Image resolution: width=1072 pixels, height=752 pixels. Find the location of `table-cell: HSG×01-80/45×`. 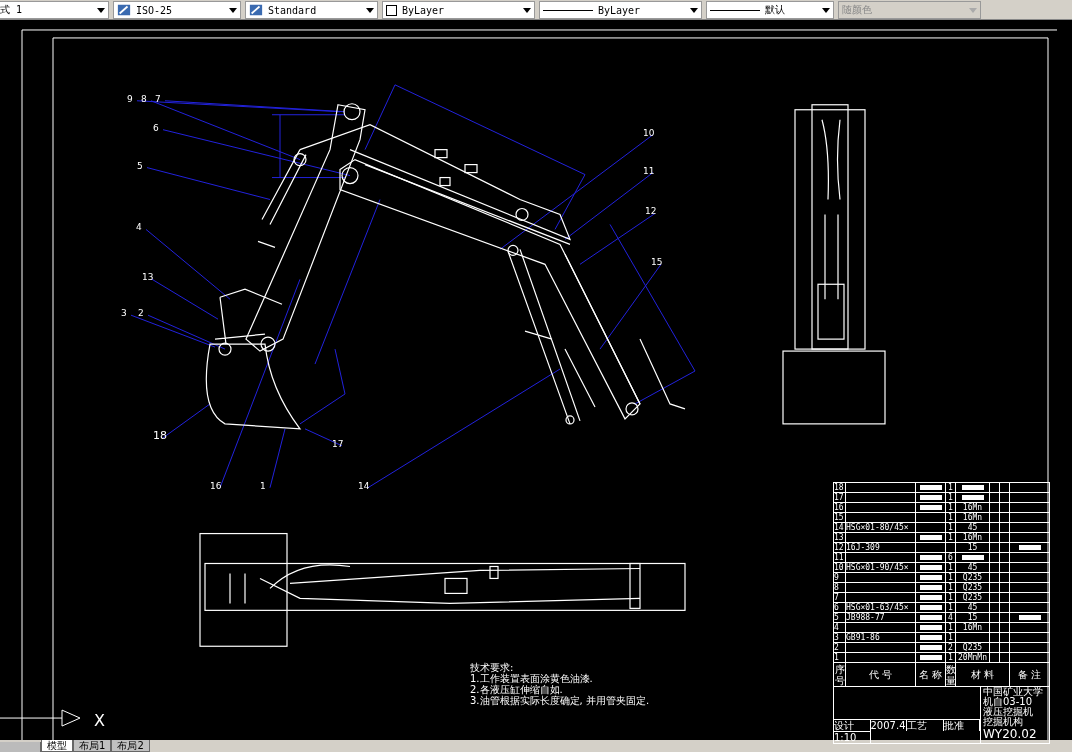

table-cell: HSG×01-80/45× is located at coordinates (881, 527).